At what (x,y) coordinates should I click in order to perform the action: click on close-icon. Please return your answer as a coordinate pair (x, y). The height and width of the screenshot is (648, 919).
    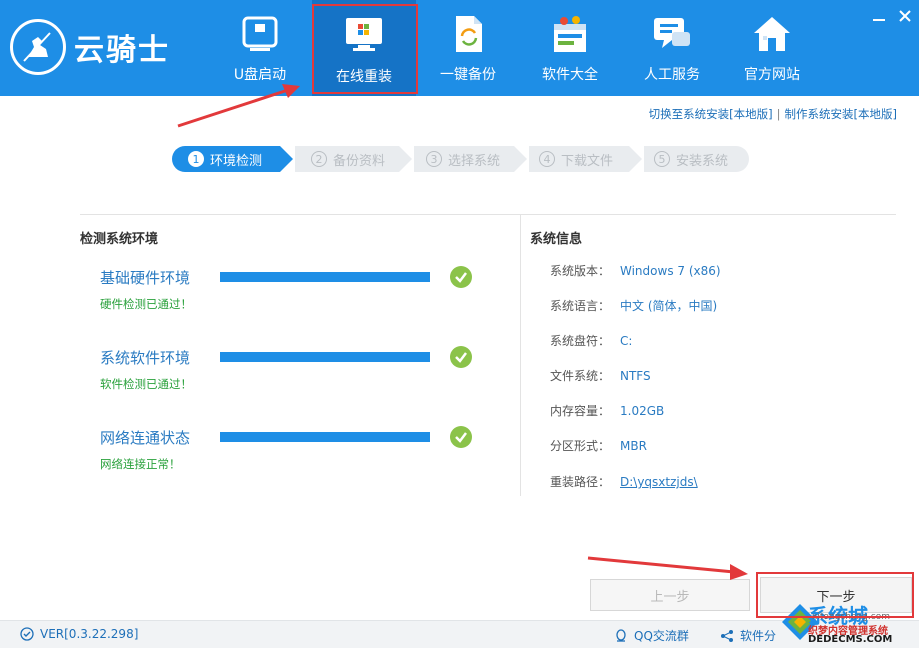
    Looking at the image, I should click on (905, 16).